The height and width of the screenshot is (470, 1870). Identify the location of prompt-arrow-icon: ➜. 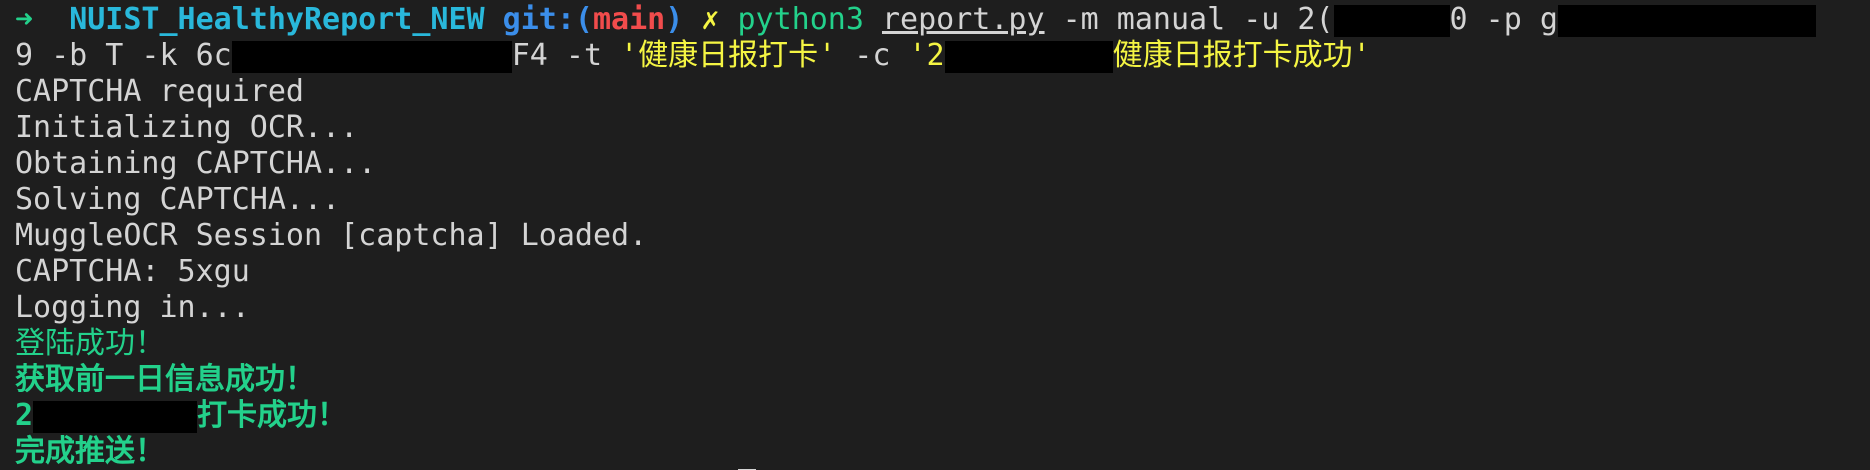
(24, 19).